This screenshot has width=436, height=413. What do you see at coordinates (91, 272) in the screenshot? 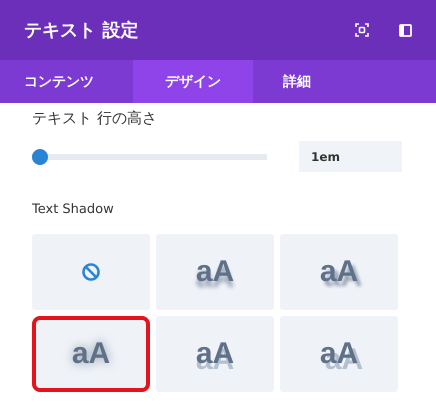
I see `no-icon` at bounding box center [91, 272].